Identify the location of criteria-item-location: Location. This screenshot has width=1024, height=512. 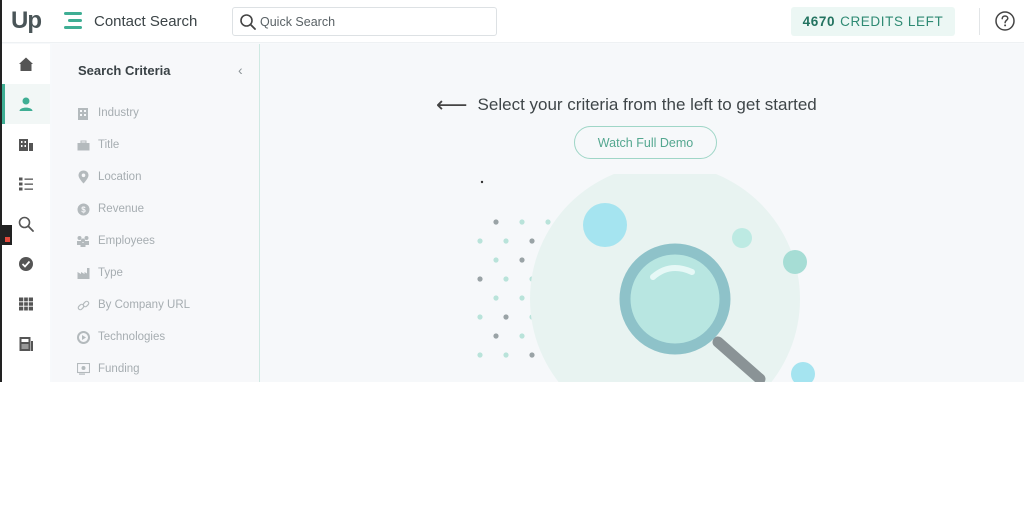
(108, 177).